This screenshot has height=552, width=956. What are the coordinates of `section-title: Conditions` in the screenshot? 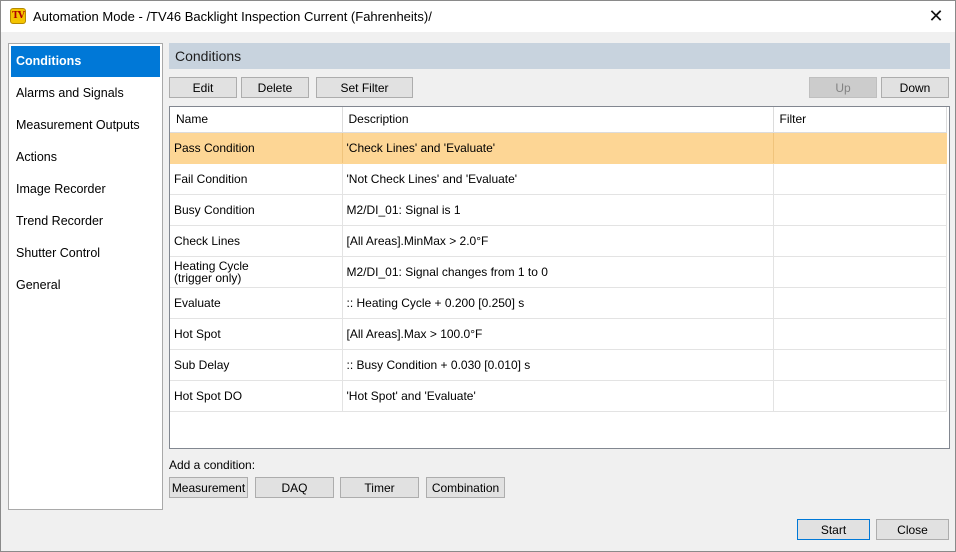 It's located at (208, 56).